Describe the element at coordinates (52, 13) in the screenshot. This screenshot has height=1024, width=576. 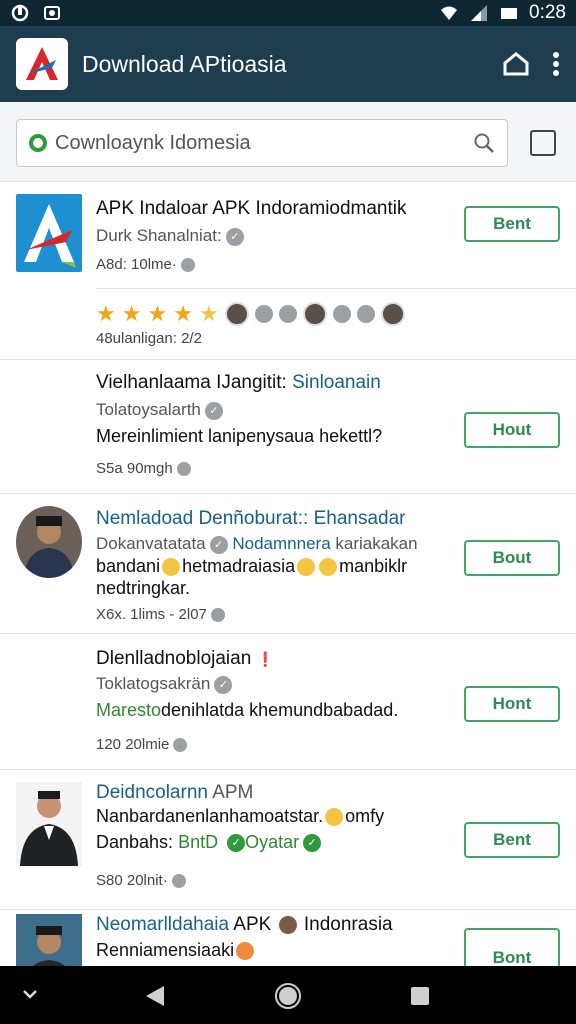
I see `notification-icon` at that location.